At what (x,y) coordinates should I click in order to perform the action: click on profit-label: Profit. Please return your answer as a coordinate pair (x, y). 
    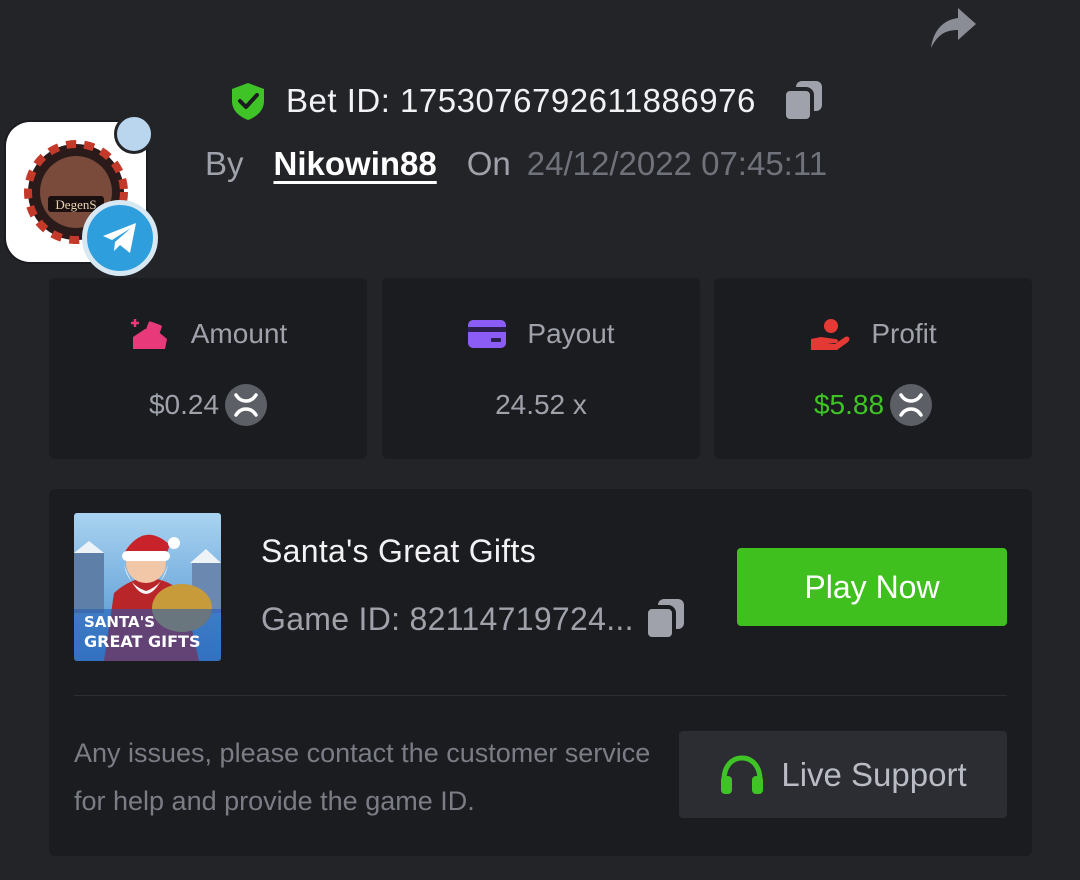
    Looking at the image, I should click on (904, 333).